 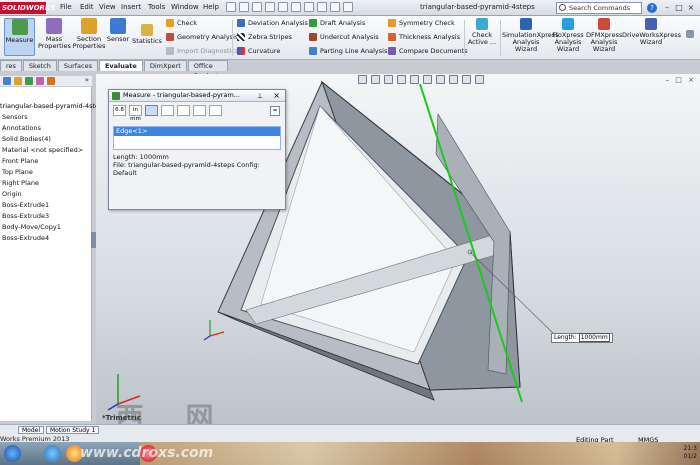 What do you see at coordinates (604, 35) in the screenshot?
I see `dfmxpress-button: DFMXpress Analysis Wizard` at bounding box center [604, 35].